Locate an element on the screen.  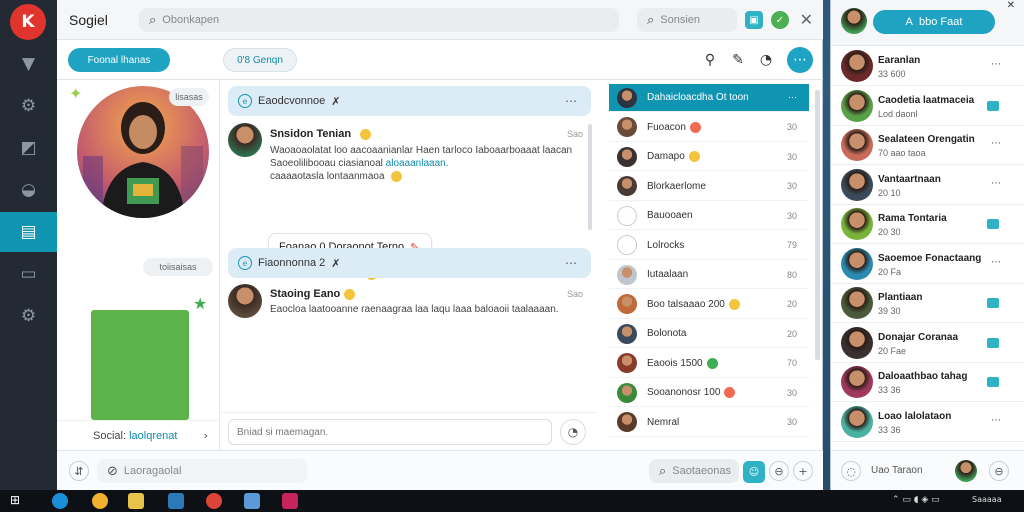
profile-chip-mid: toiisaisas is located at coordinates (178, 267).